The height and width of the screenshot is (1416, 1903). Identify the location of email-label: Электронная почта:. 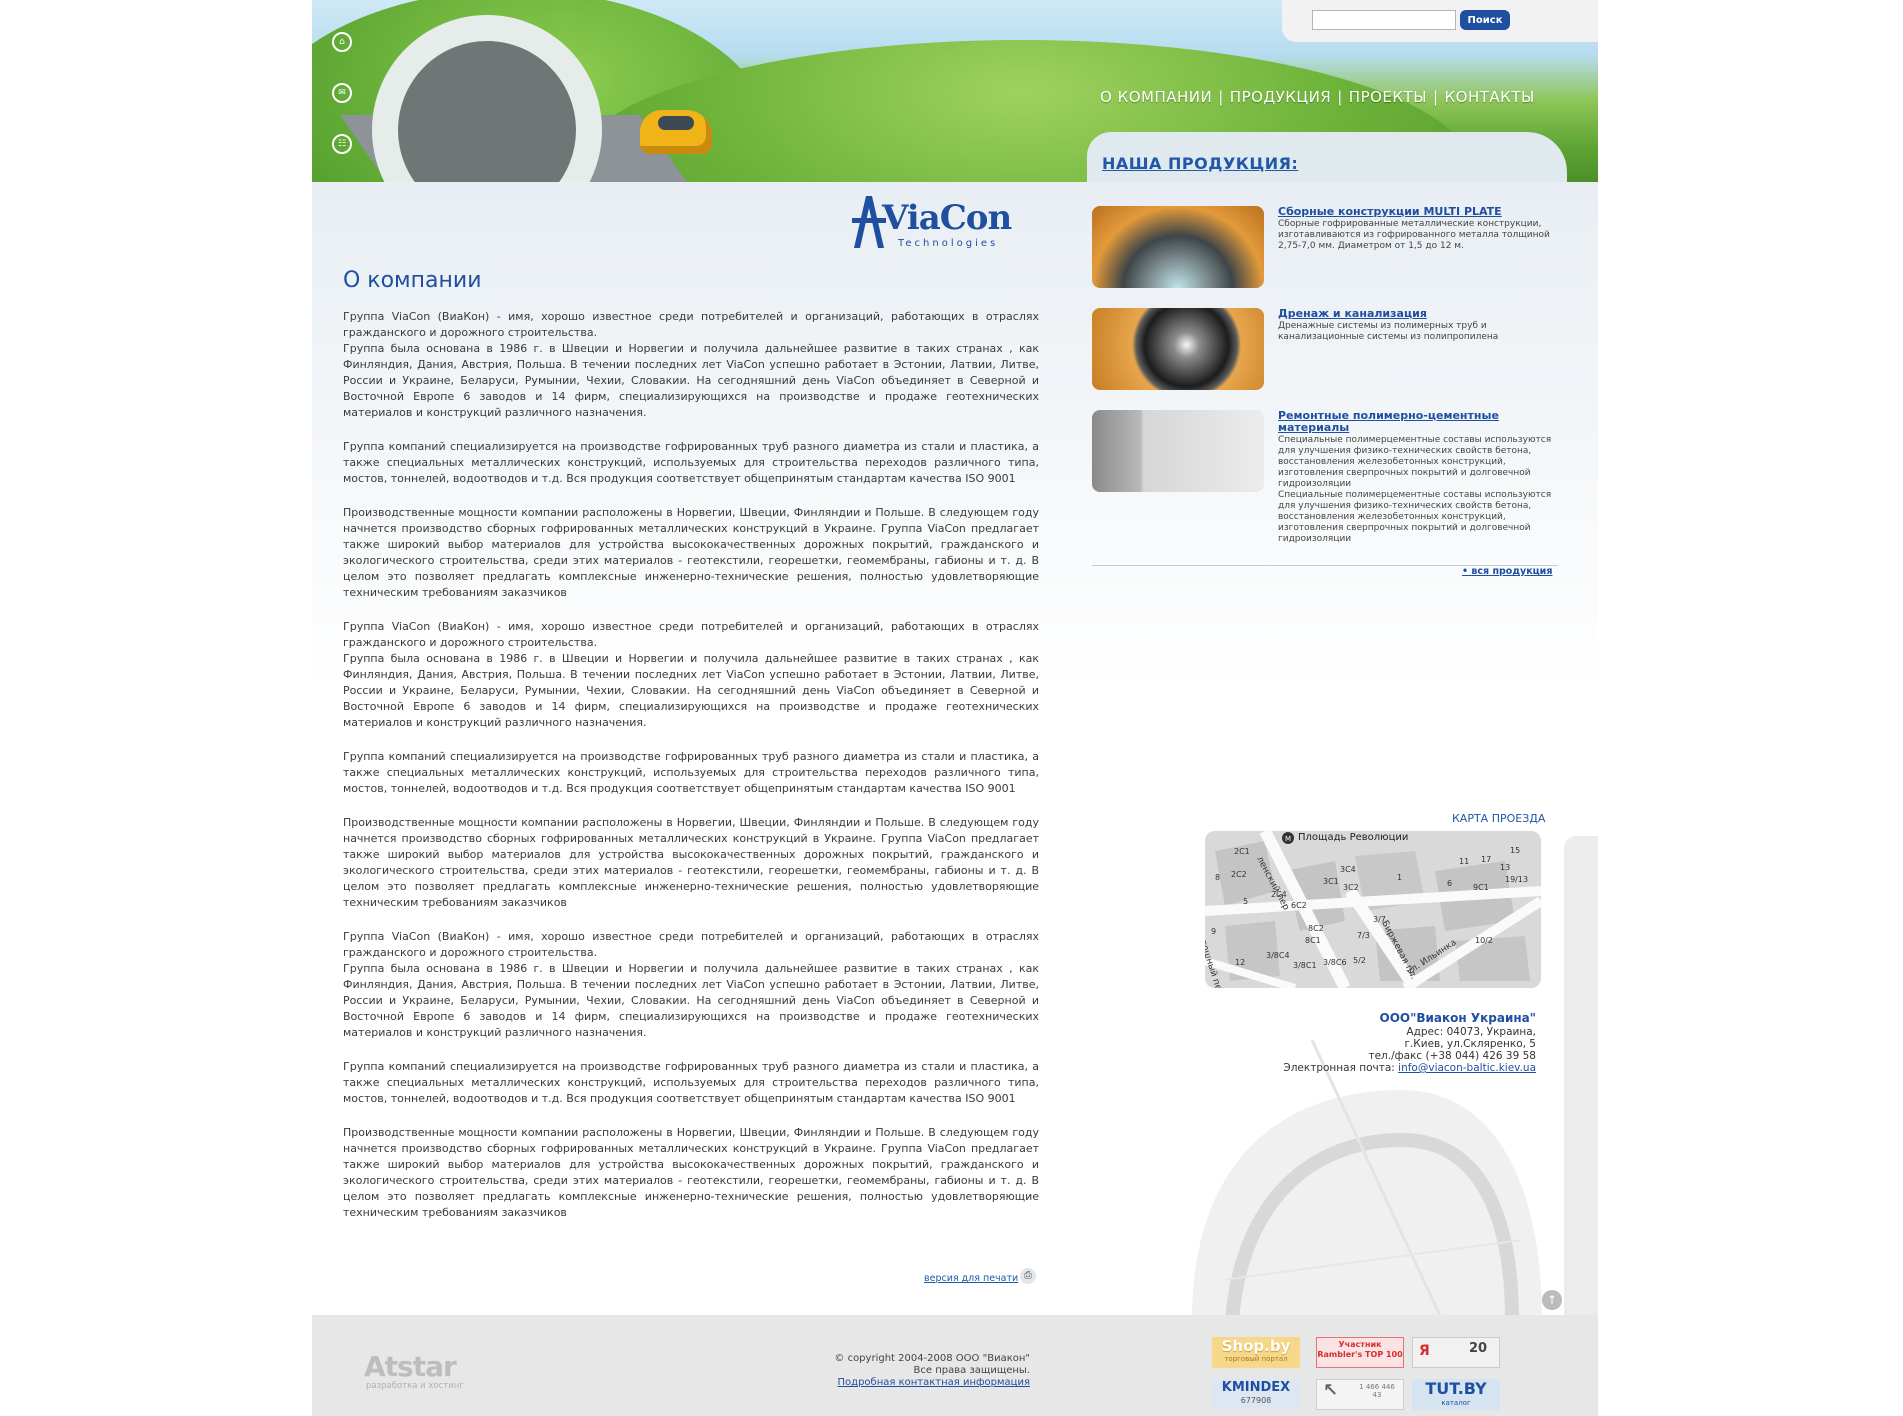
(1339, 1068).